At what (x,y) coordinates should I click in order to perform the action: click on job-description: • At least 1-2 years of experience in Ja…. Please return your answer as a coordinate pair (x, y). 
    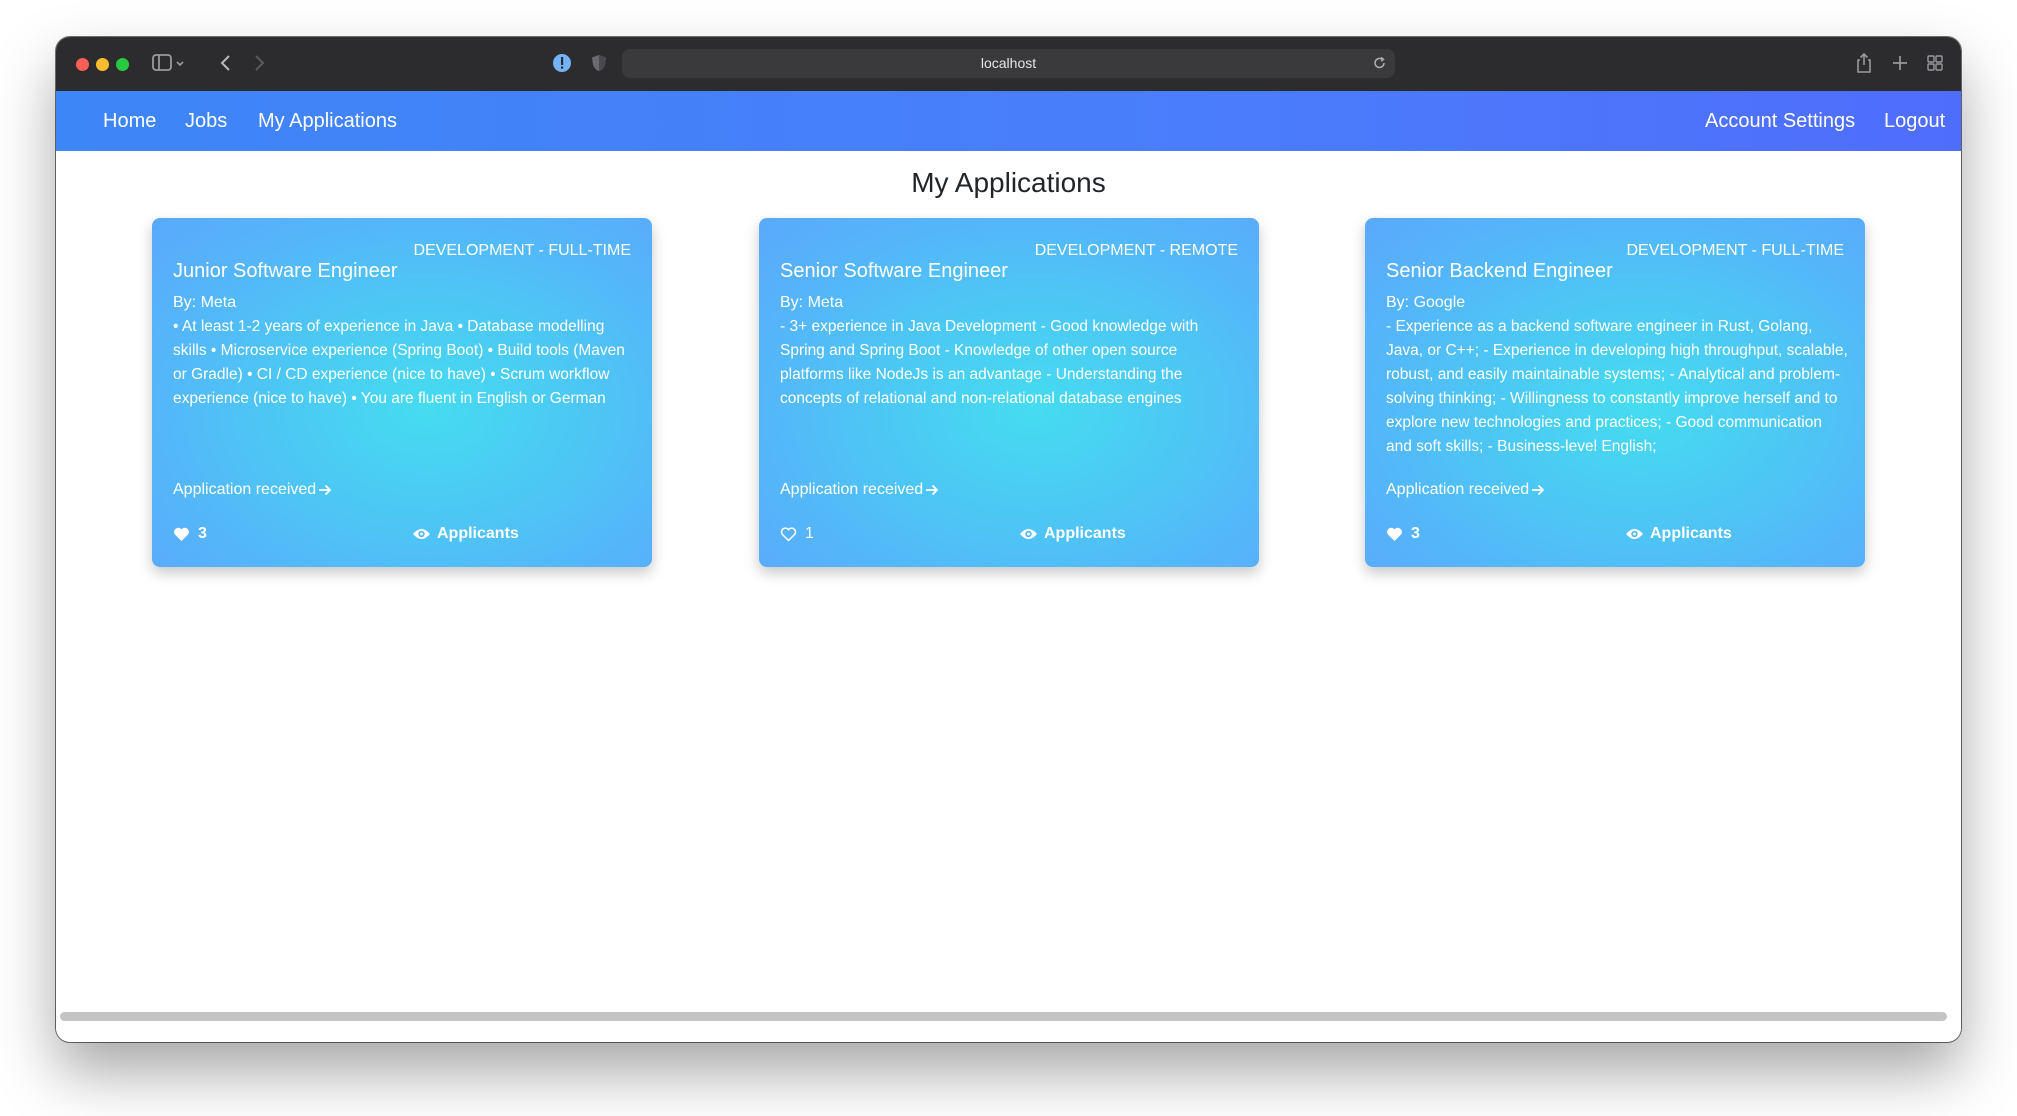
    Looking at the image, I should click on (399, 362).